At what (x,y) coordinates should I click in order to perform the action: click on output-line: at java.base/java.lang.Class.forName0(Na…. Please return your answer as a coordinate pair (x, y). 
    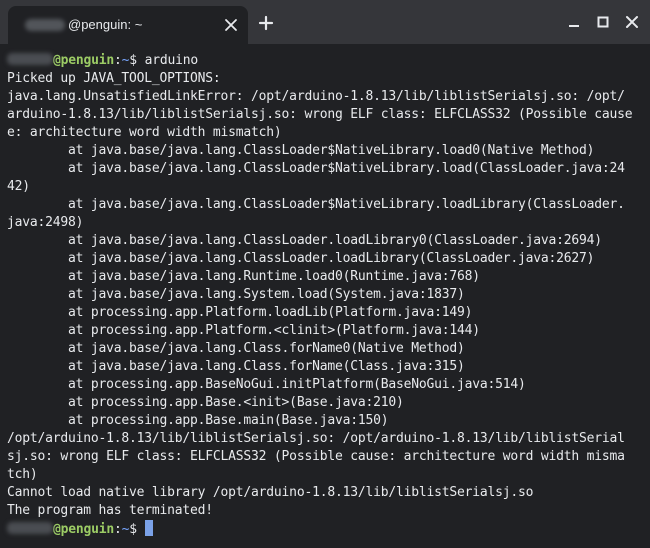
    Looking at the image, I should click on (236, 348).